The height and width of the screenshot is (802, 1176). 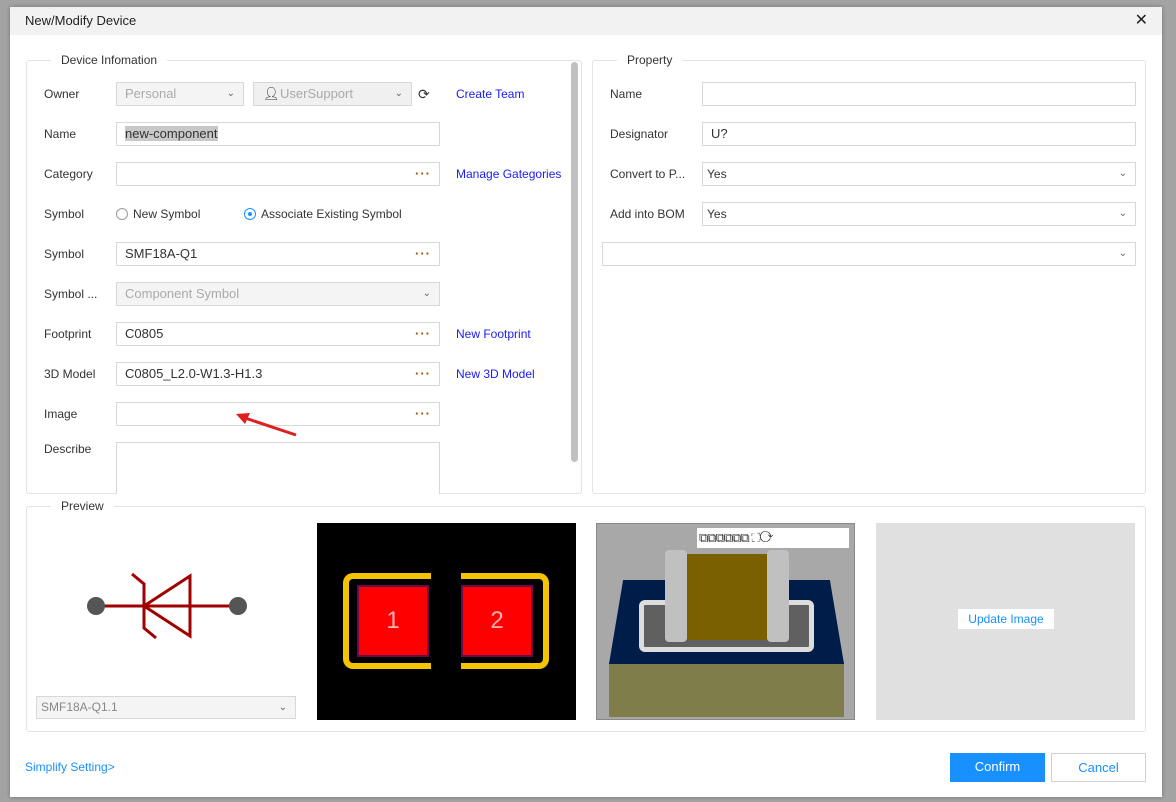 What do you see at coordinates (919, 134) in the screenshot?
I see `designator-input: U?` at bounding box center [919, 134].